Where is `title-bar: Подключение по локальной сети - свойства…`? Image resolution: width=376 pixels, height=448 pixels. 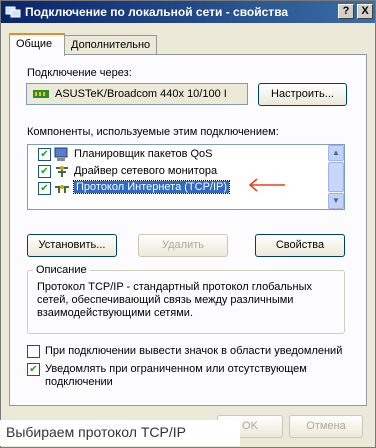
title-bar: Подключение по локальной сети - свойства… is located at coordinates (188, 12).